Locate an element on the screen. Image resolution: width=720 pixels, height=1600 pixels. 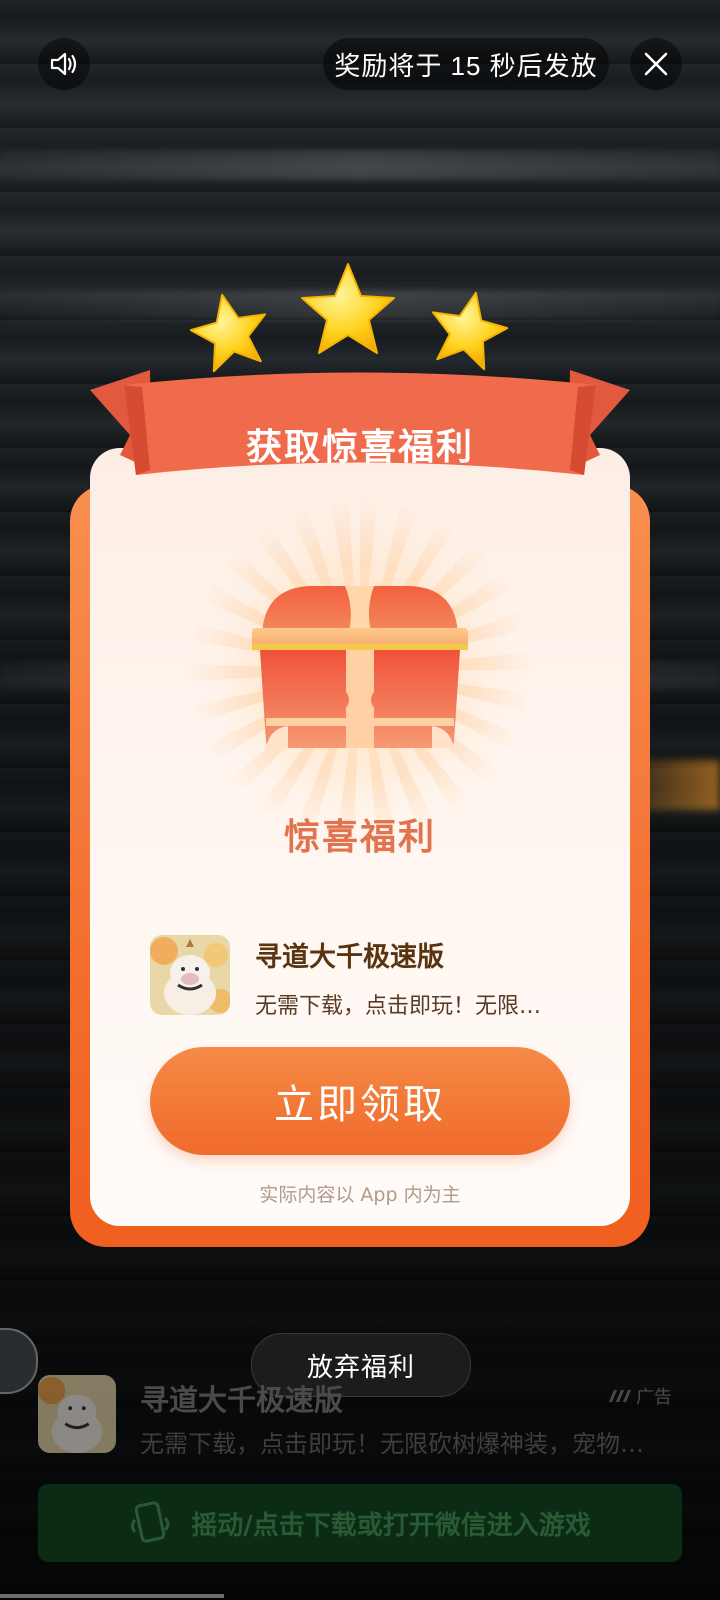
close-button is located at coordinates (656, 64).